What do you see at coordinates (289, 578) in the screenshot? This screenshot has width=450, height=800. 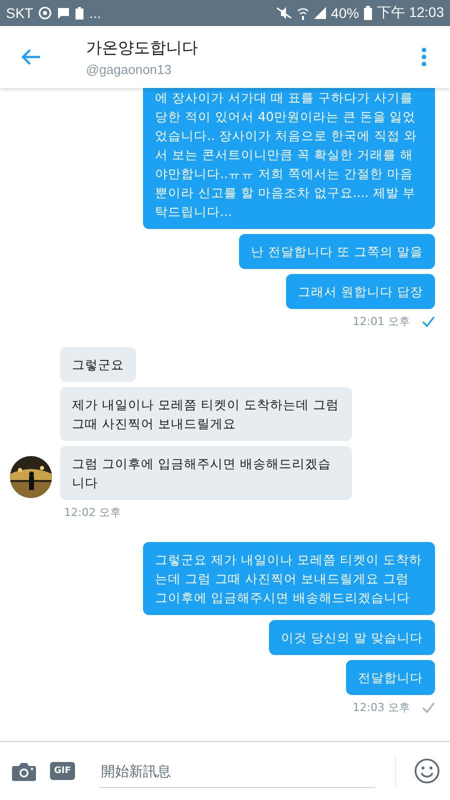 I see `message-bubble: 그렇군요 제가 내일이나 모레쯤 티켓이 도착하는데 그럼 그때 사진찍어 보내드릴게요 그럼 그이후에 입금해주시면 배송해드리겠습니다` at bounding box center [289, 578].